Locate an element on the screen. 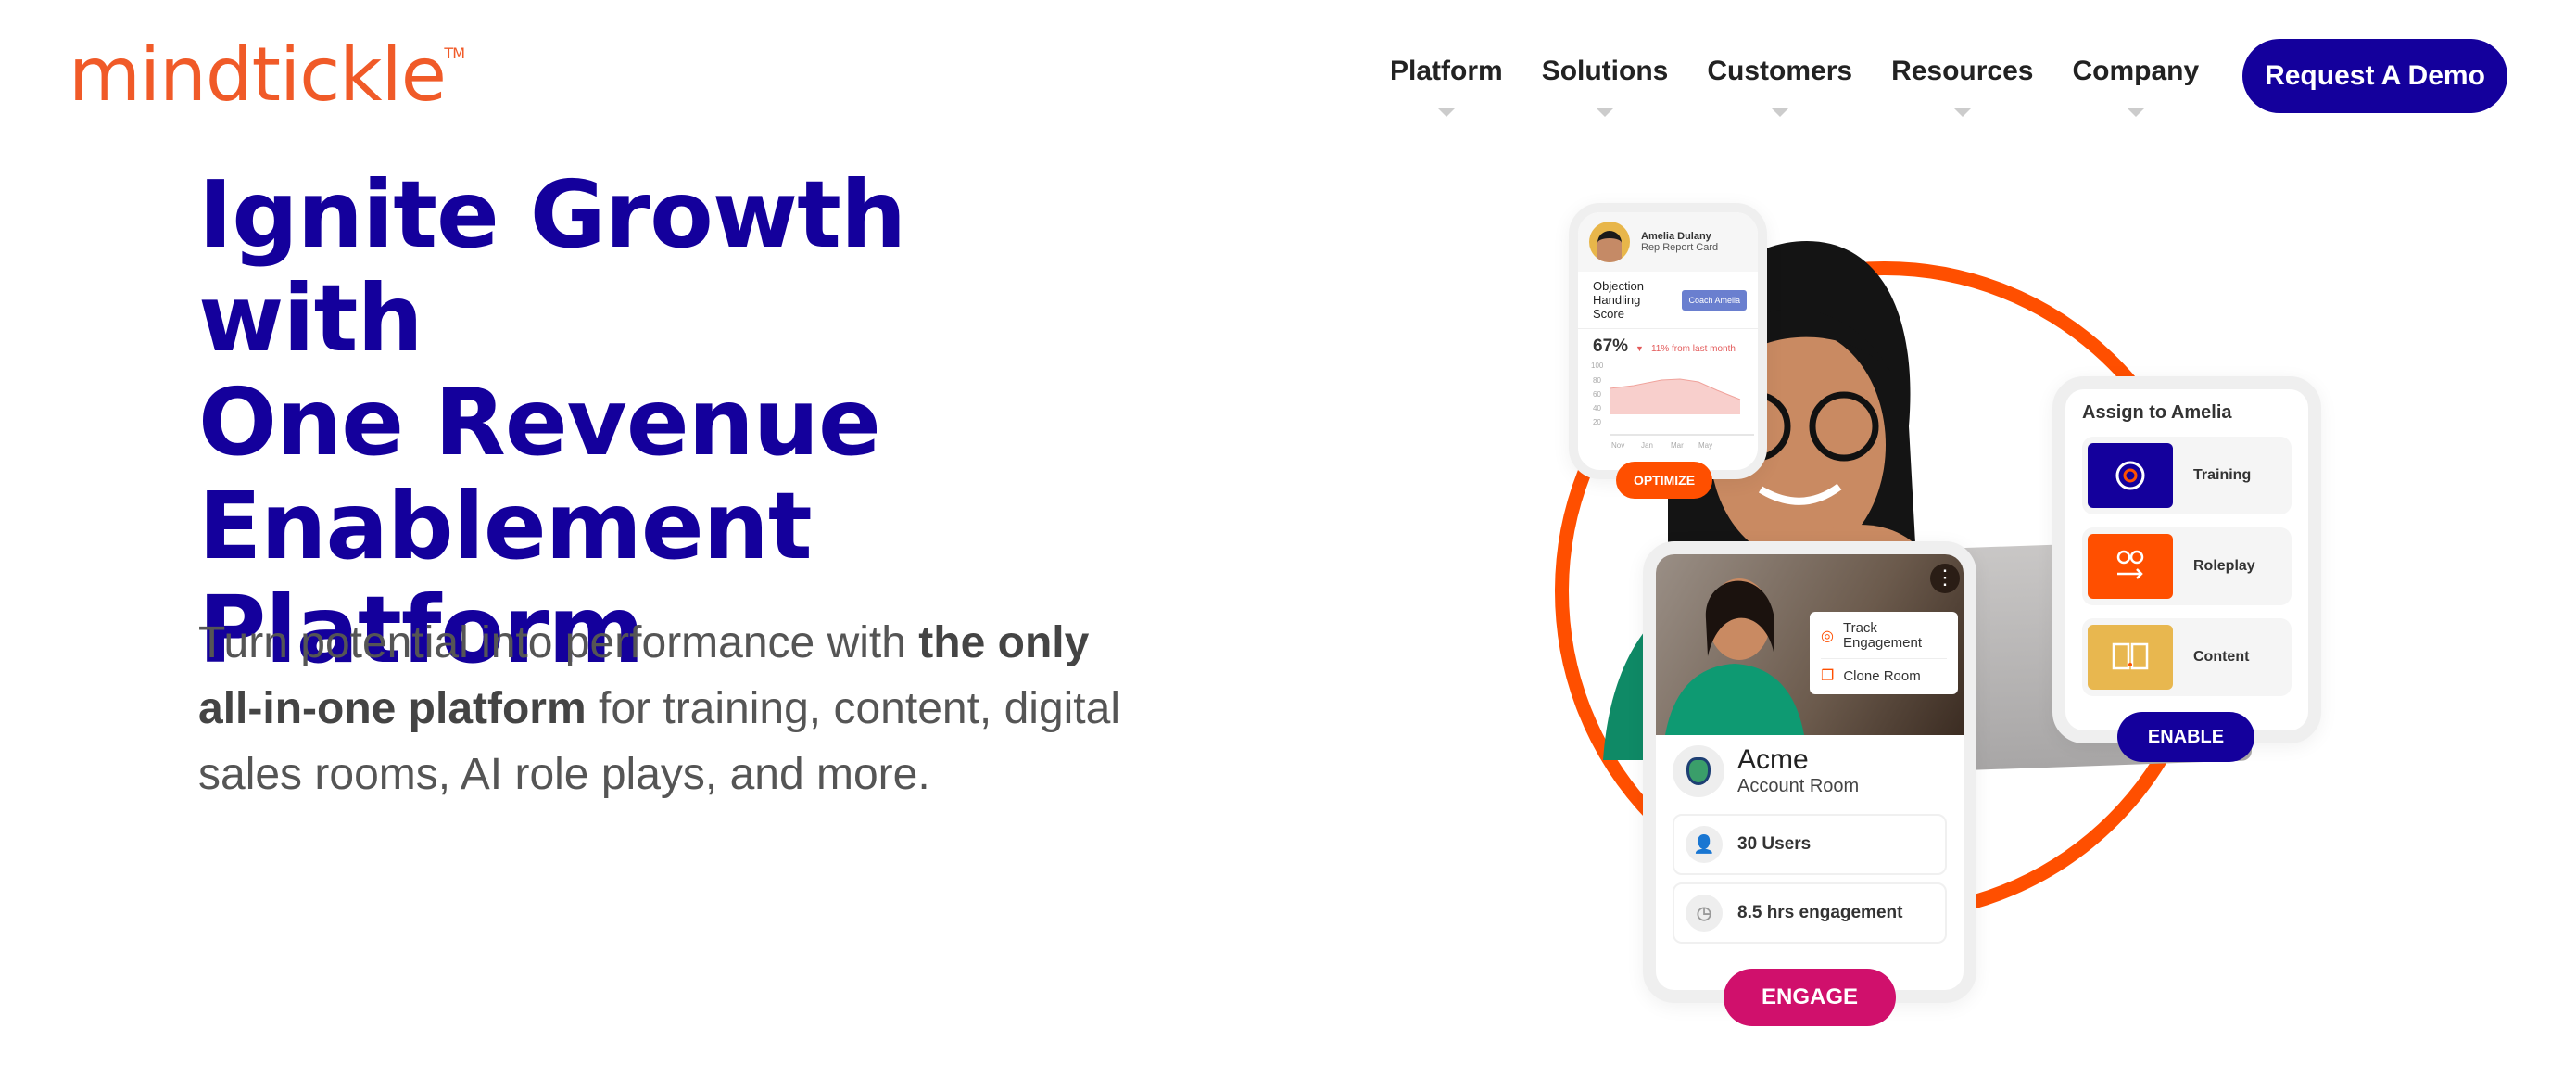 This screenshot has height=1079, width=2576. book-icon is located at coordinates (2131, 658).